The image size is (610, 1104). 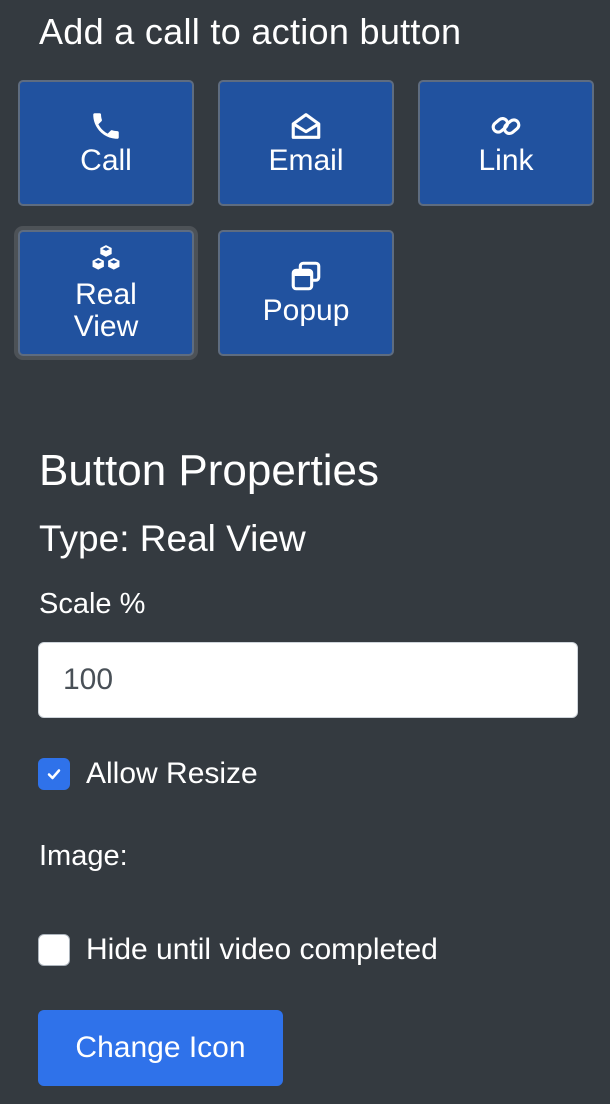 I want to click on link-icon, so click(x=506, y=126).